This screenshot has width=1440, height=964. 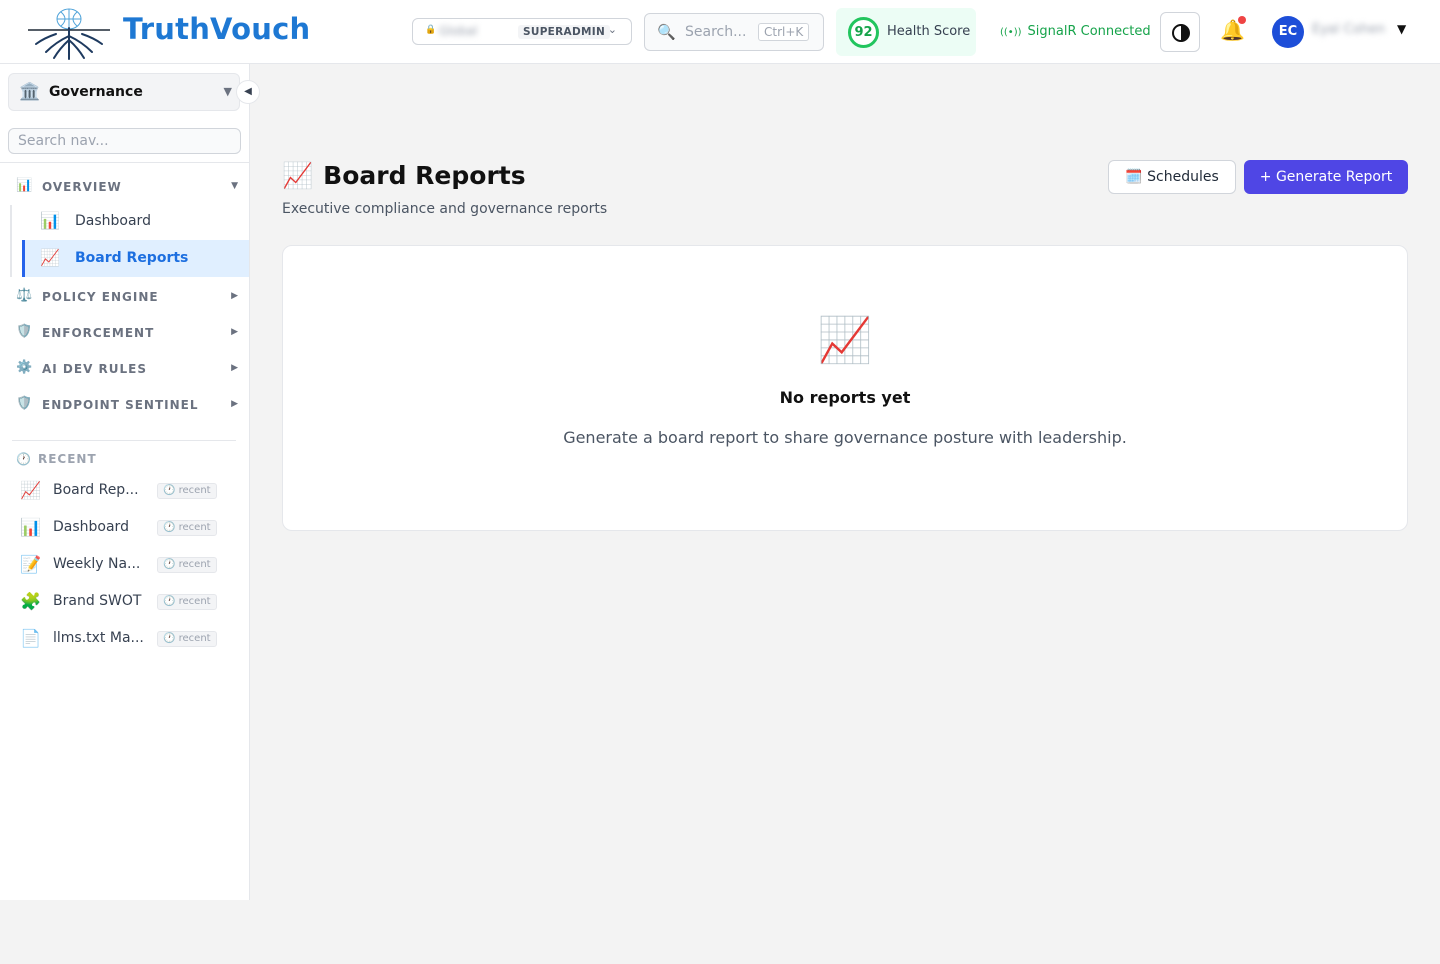 I want to click on recent-item: 📊 Dashboard 🕐 recent, so click(x=120, y=528).